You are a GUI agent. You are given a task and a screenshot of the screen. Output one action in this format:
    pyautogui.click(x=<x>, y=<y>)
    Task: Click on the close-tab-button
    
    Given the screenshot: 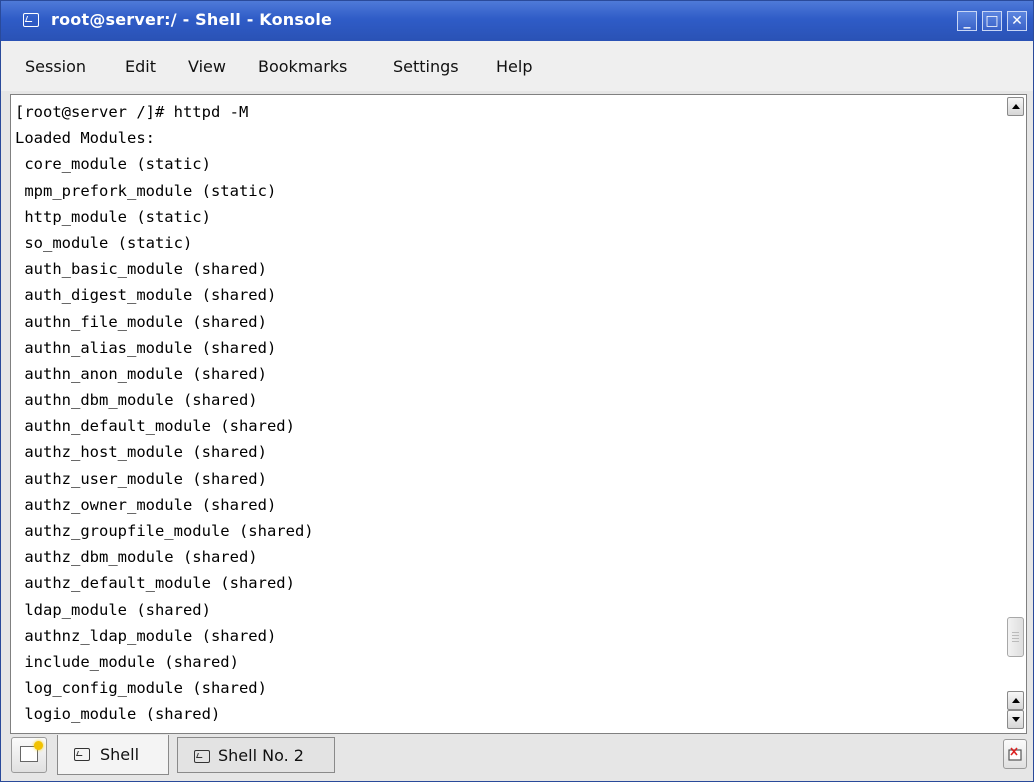 What is the action you would take?
    pyautogui.click(x=1015, y=754)
    